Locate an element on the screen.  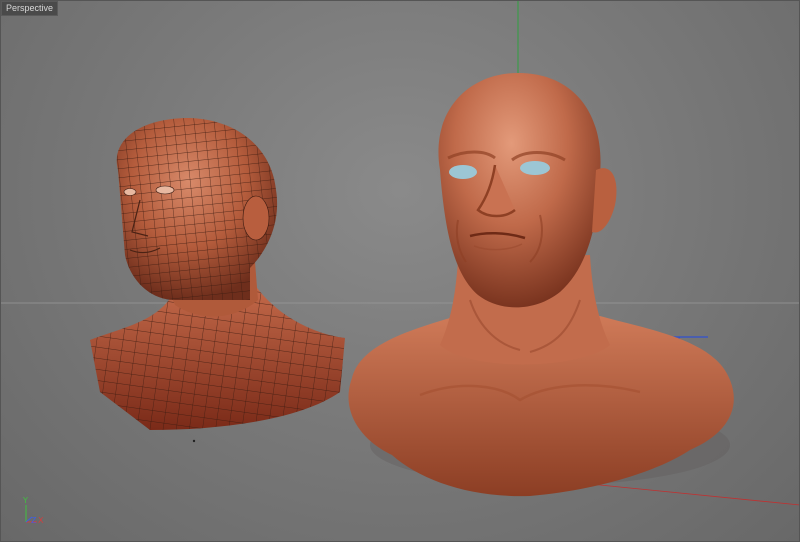
y-axis-label: Y is located at coordinates (25, 500).